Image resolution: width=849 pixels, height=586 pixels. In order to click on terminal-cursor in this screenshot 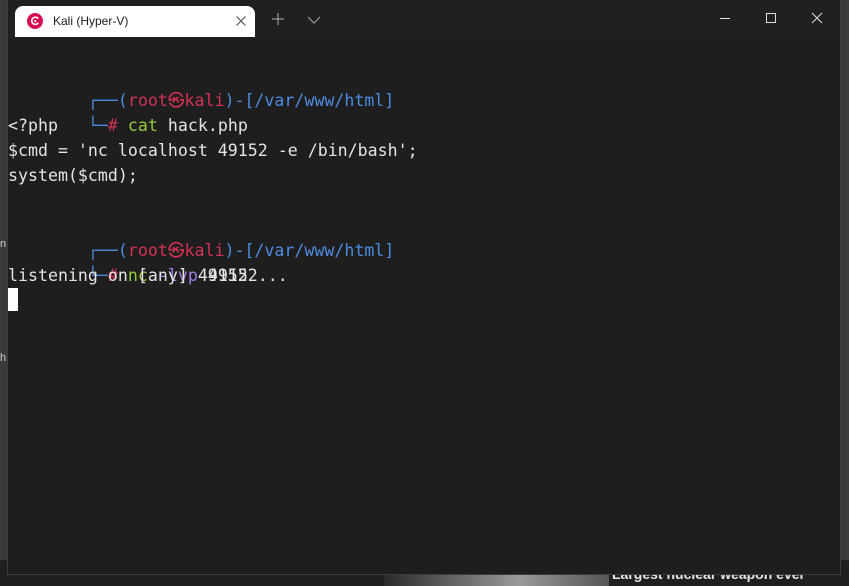, I will do `click(13, 299)`.